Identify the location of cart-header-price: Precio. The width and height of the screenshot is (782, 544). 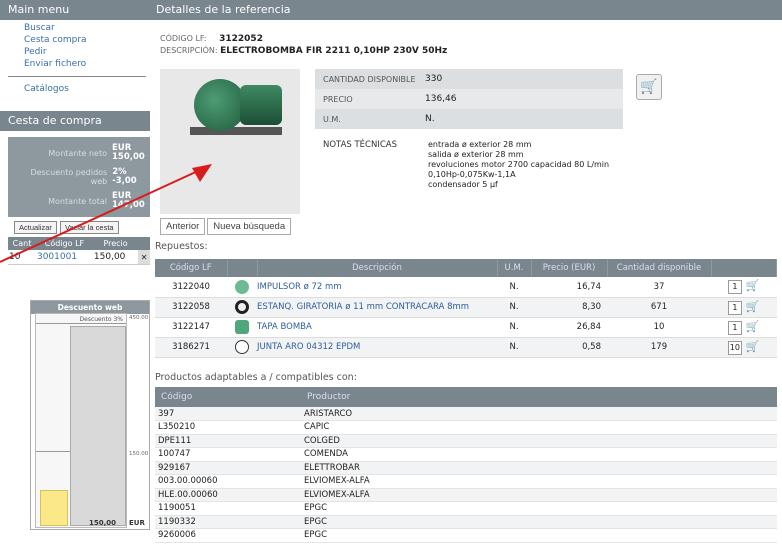
(115, 243).